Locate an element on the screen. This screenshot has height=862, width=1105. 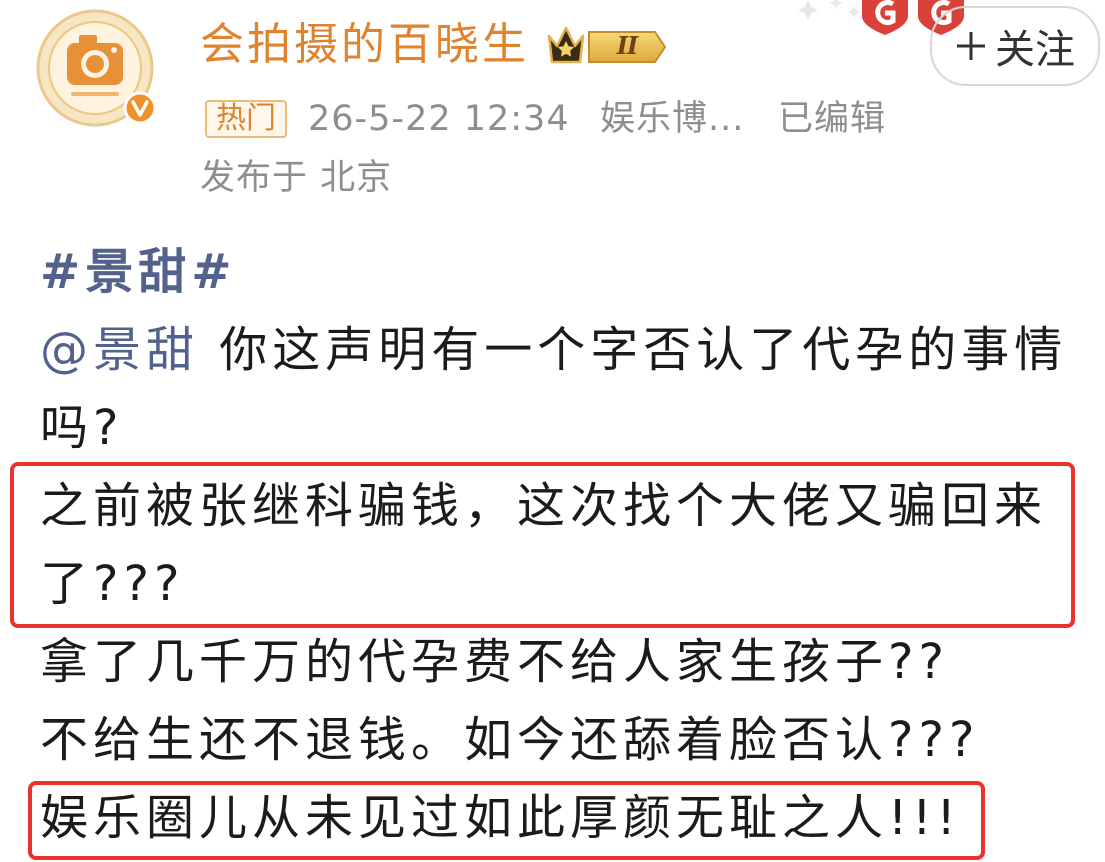
level-label: II is located at coordinates (627, 45).